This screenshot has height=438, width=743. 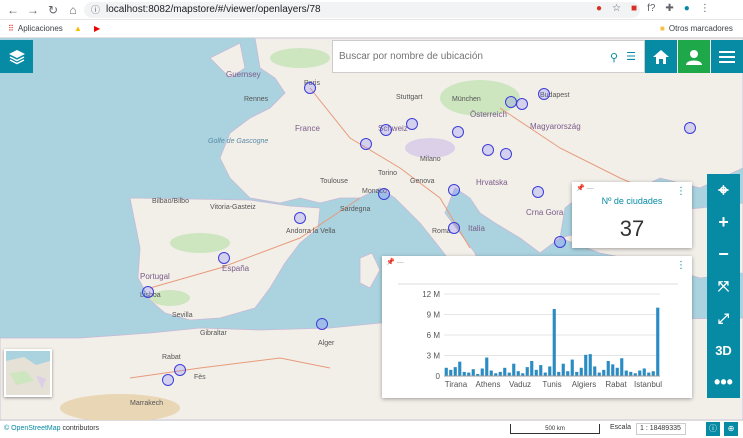 I want to click on folder-icon: ■, so click(x=662, y=28).